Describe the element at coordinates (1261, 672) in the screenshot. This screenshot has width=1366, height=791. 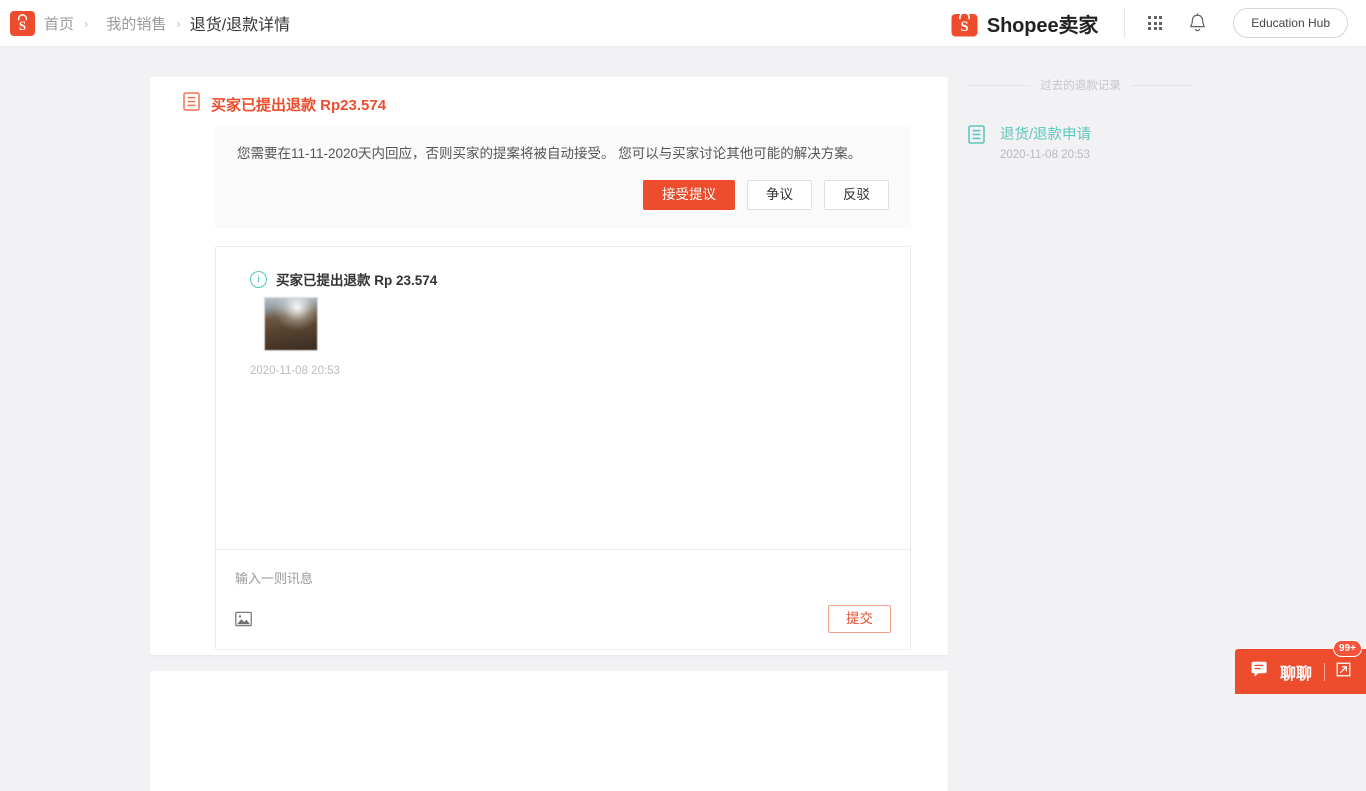
I see `chat-bubble-icon` at that location.